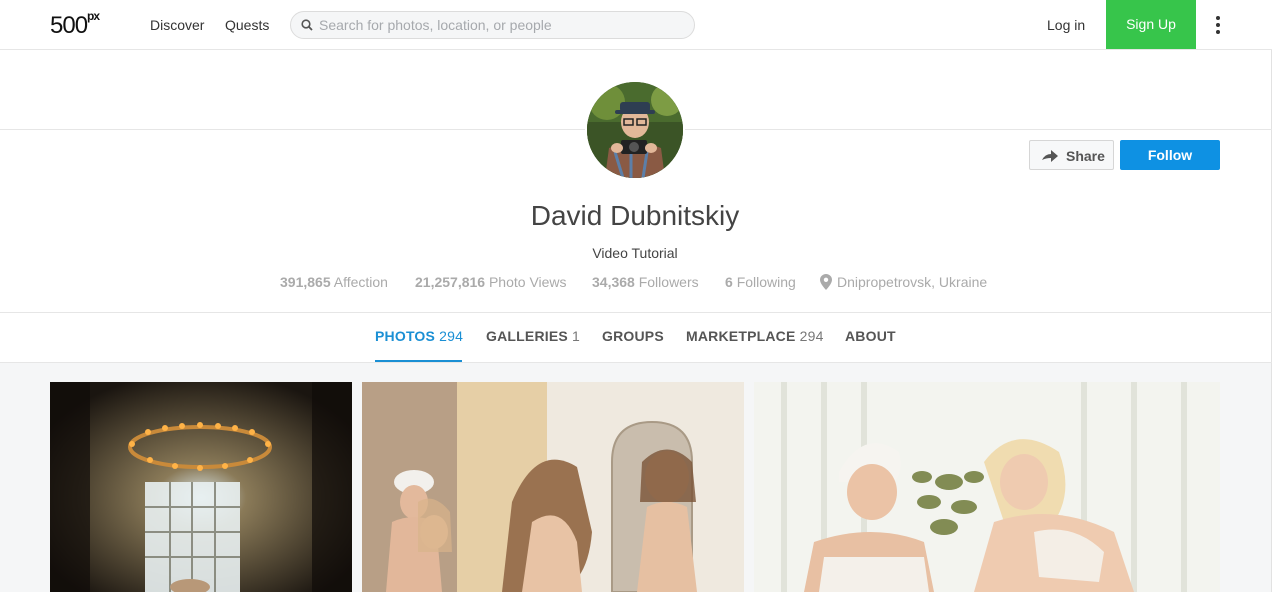 The height and width of the screenshot is (592, 1272). Describe the element at coordinates (75, 24) in the screenshot. I see `logo: 500px` at that location.